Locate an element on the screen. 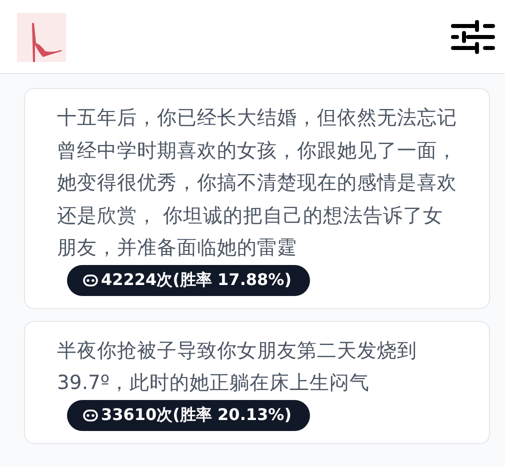 The image size is (505, 466). scenario-text: 半夜你抢被子导致你女朋友第二天发烧到39.7º，此时的她正躺在床上生闷气 is located at coordinates (237, 366).